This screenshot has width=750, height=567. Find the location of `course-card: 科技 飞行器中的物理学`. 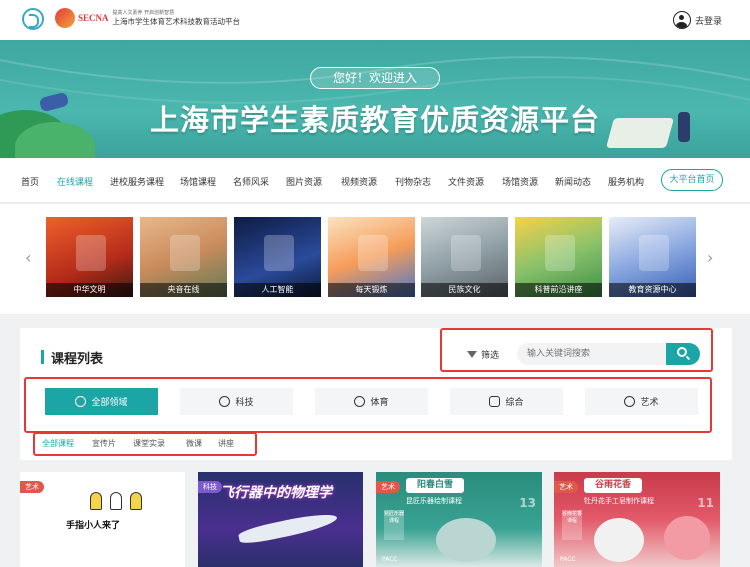

course-card: 科技 飞行器中的物理学 is located at coordinates (280, 519).